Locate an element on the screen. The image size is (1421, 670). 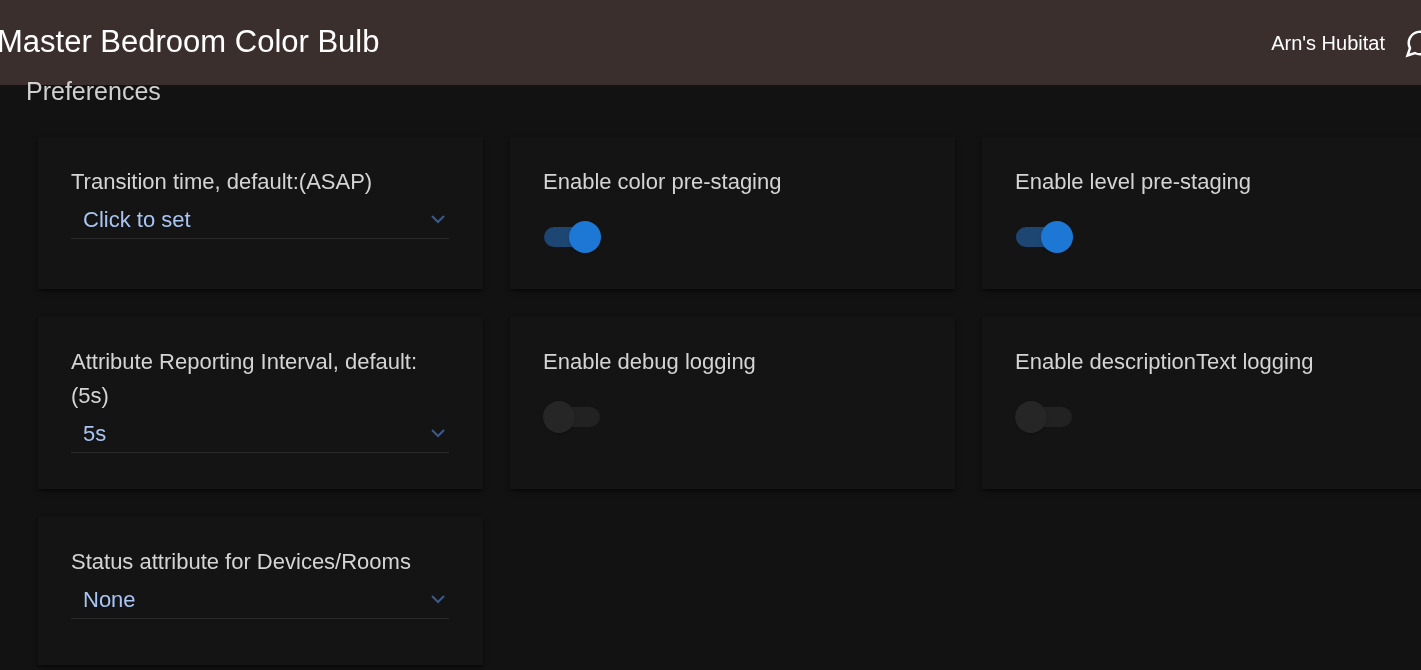
page-title: Master Bedroom Color Bulb is located at coordinates (190, 42).